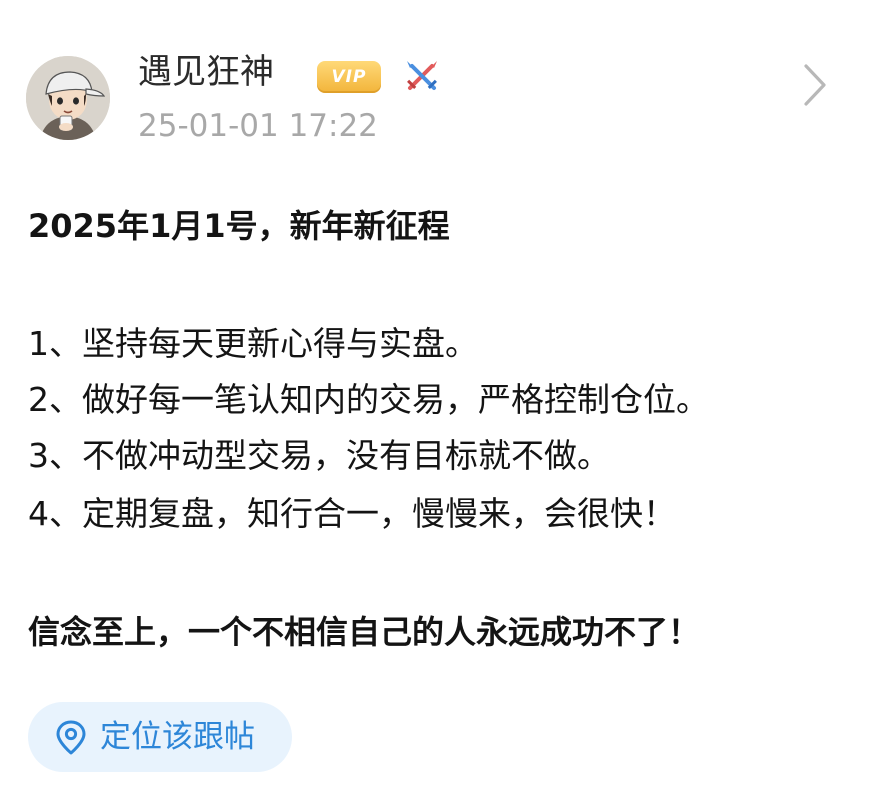 This screenshot has height=795, width=880. What do you see at coordinates (239, 226) in the screenshot?
I see `post-title-line: 2025年1月1号，新年新征程` at bounding box center [239, 226].